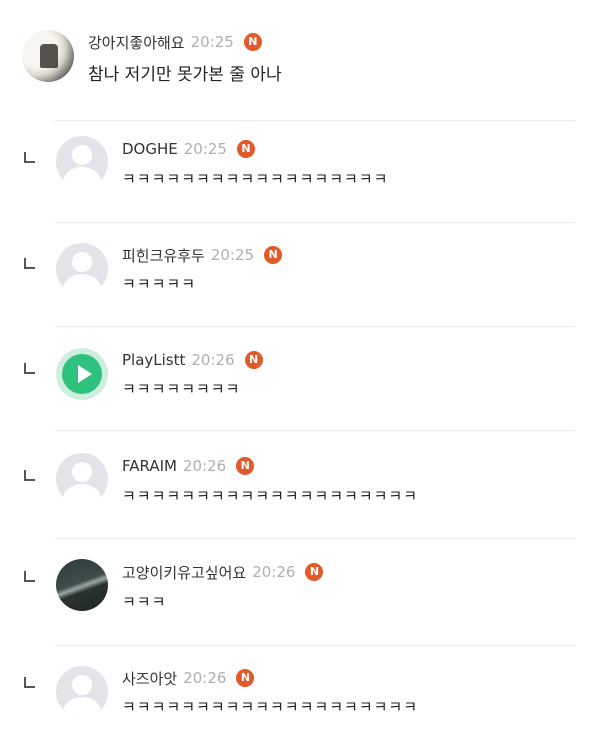 The height and width of the screenshot is (735, 600). I want to click on comment-meta: PlayListt 20:26 N, so click(192, 360).